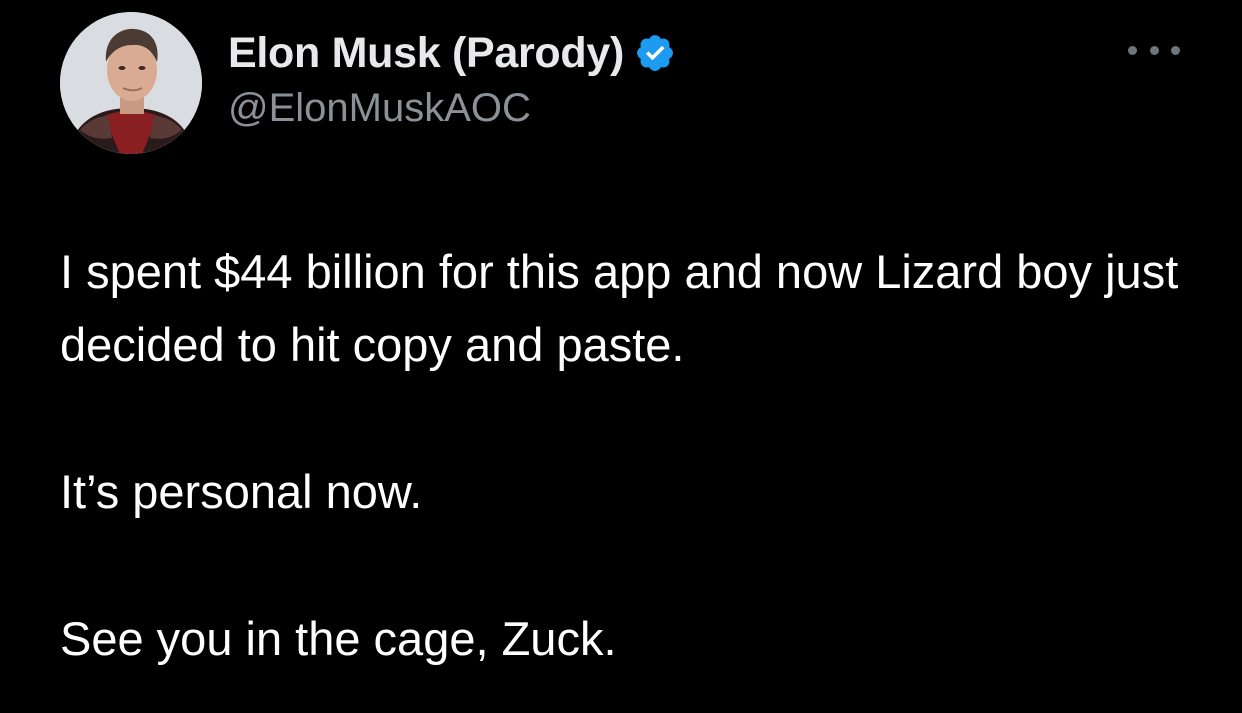  What do you see at coordinates (426, 53) in the screenshot?
I see `display-name: Elon Musk (Parody)` at bounding box center [426, 53].